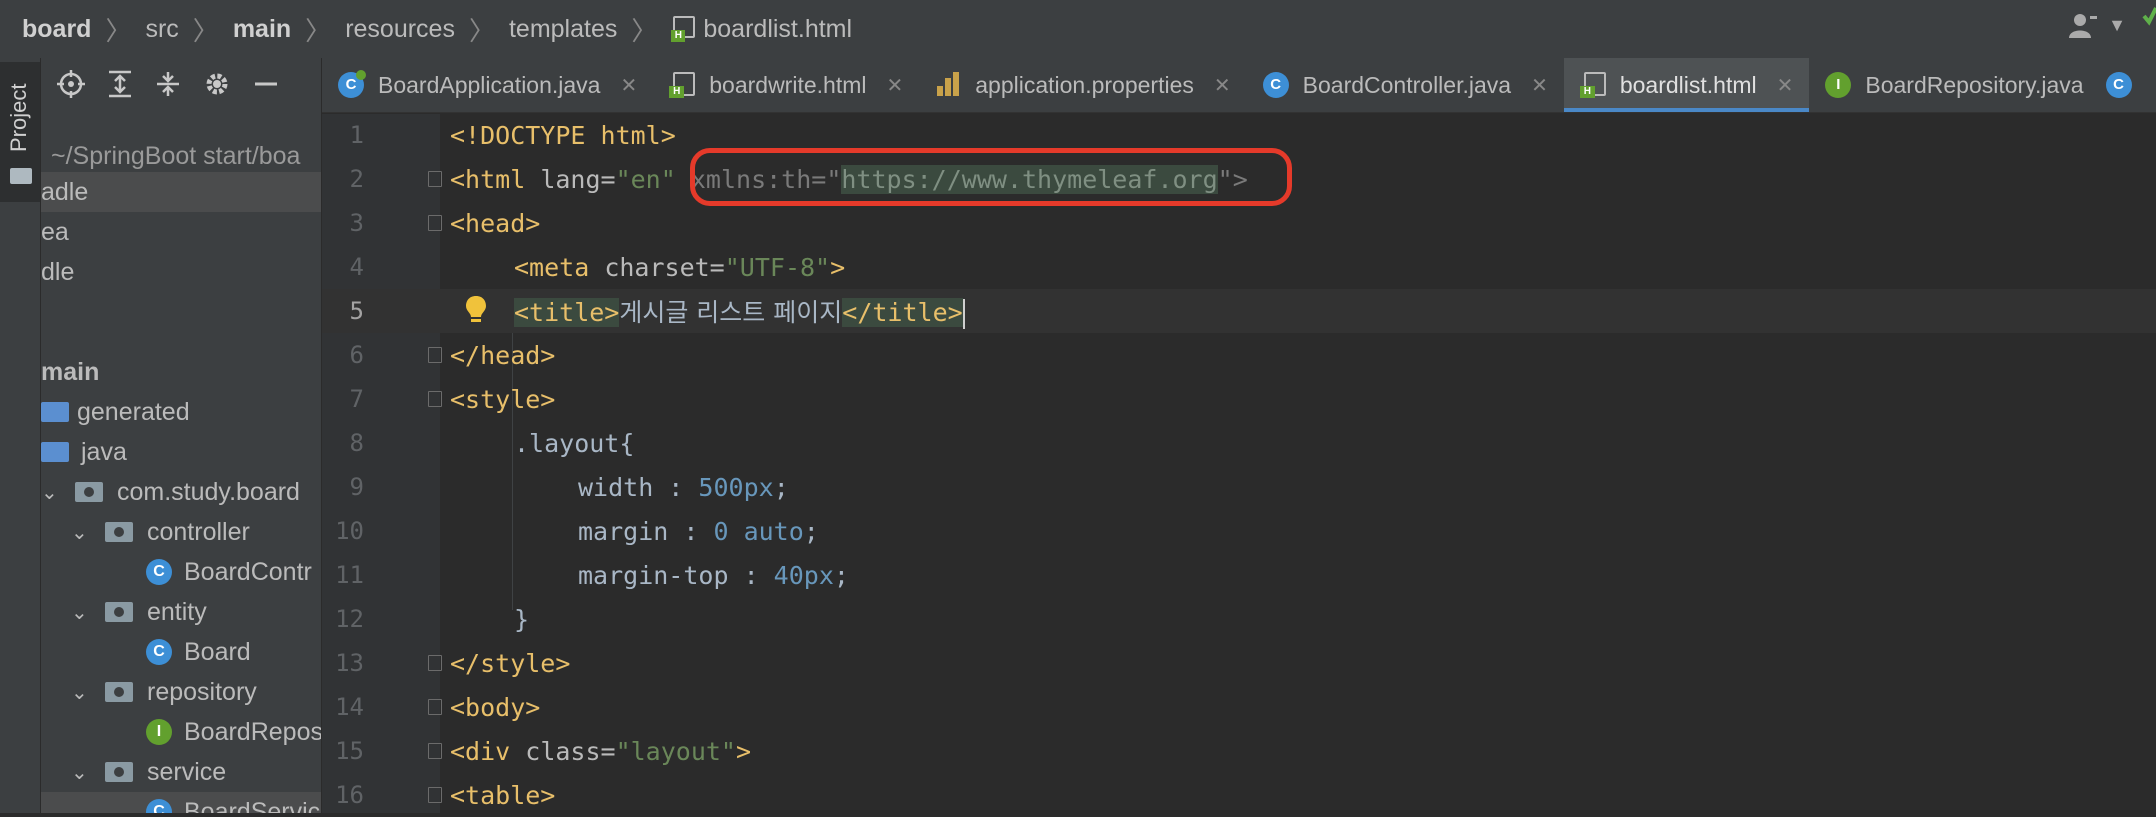 The height and width of the screenshot is (817, 2156). What do you see at coordinates (563, 29) in the screenshot?
I see `breadcrumb-item-templates: templates` at bounding box center [563, 29].